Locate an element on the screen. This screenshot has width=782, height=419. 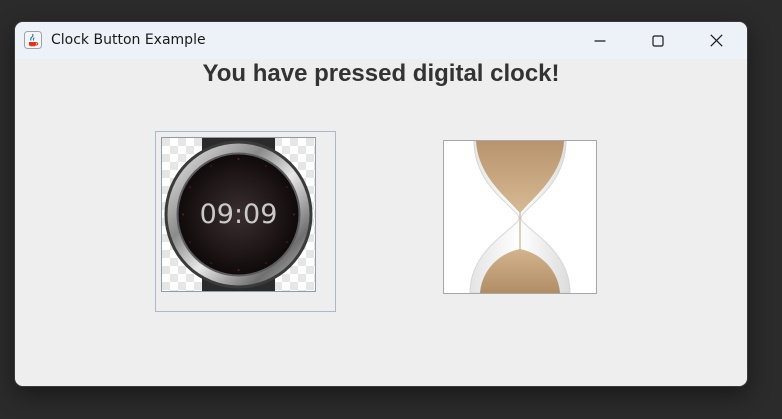
digital-clock-button: 09:09 is located at coordinates (245, 221).